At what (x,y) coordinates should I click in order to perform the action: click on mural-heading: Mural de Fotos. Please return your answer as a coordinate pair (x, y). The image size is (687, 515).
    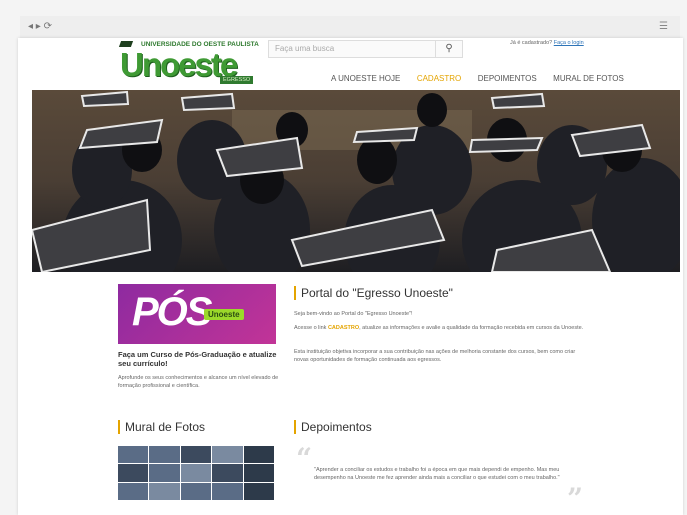
    Looking at the image, I should click on (161, 427).